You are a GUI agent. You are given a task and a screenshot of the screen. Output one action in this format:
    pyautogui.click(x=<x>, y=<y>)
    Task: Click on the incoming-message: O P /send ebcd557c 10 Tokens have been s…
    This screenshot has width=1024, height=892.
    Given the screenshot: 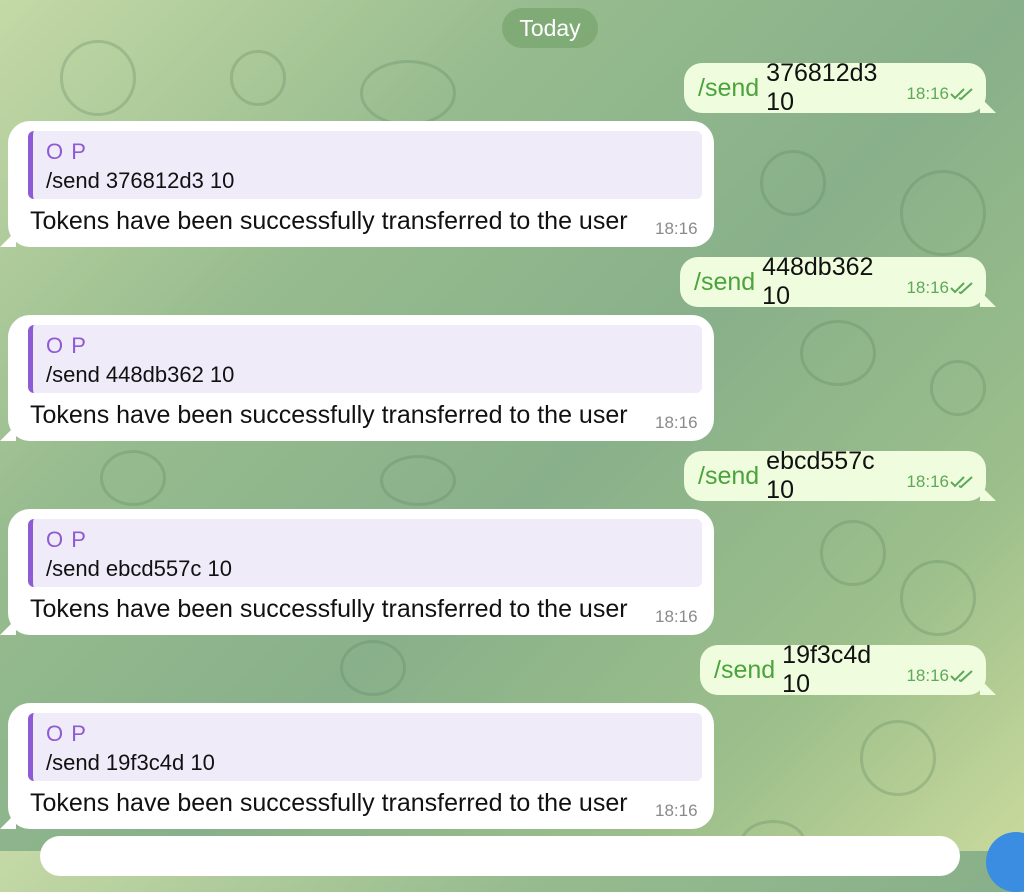 What is the action you would take?
    pyautogui.click(x=357, y=572)
    